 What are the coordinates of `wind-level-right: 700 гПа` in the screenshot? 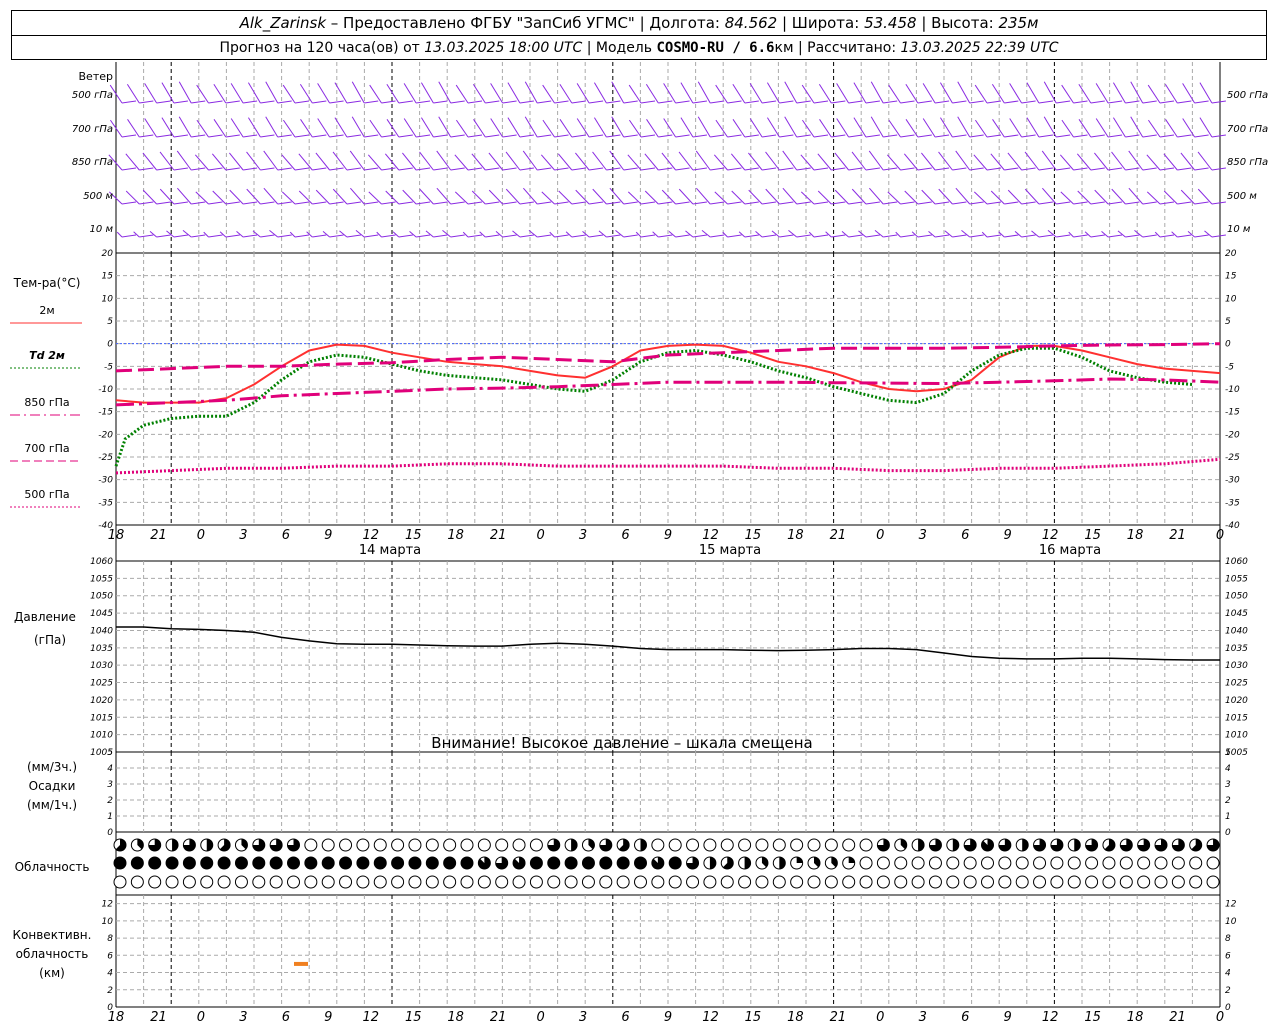 It's located at (1247, 129).